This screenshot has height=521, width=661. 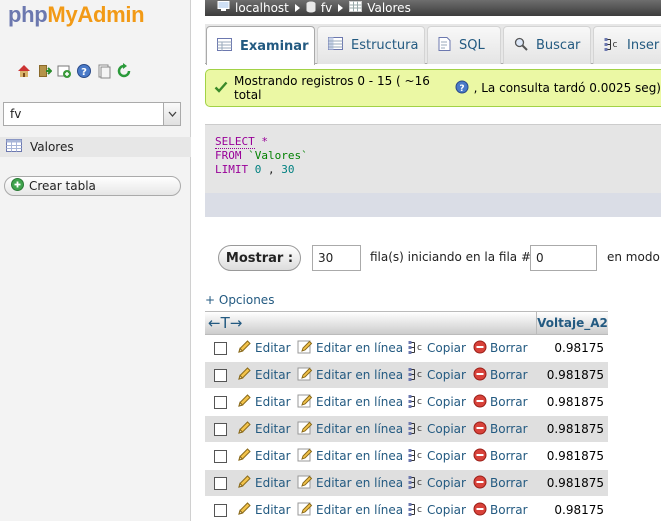 What do you see at coordinates (76, 15) in the screenshot?
I see `phpmyadmin-logo: phpMyAdmin` at bounding box center [76, 15].